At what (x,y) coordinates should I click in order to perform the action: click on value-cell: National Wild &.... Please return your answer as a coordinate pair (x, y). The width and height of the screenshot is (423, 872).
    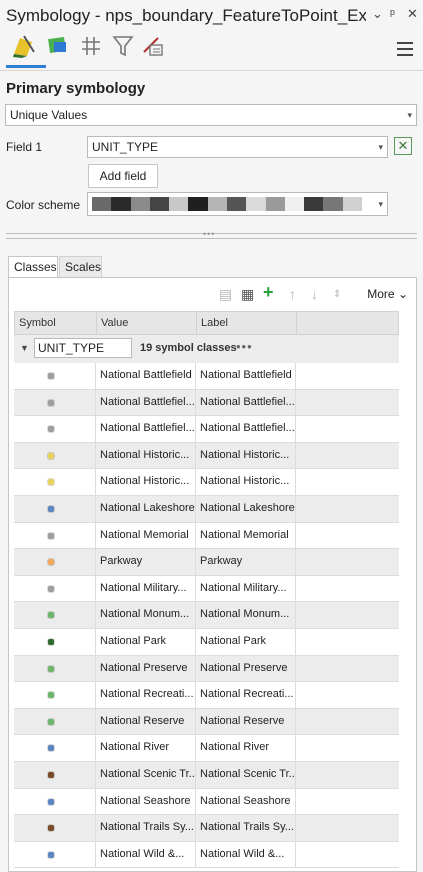
    Looking at the image, I should click on (146, 854).